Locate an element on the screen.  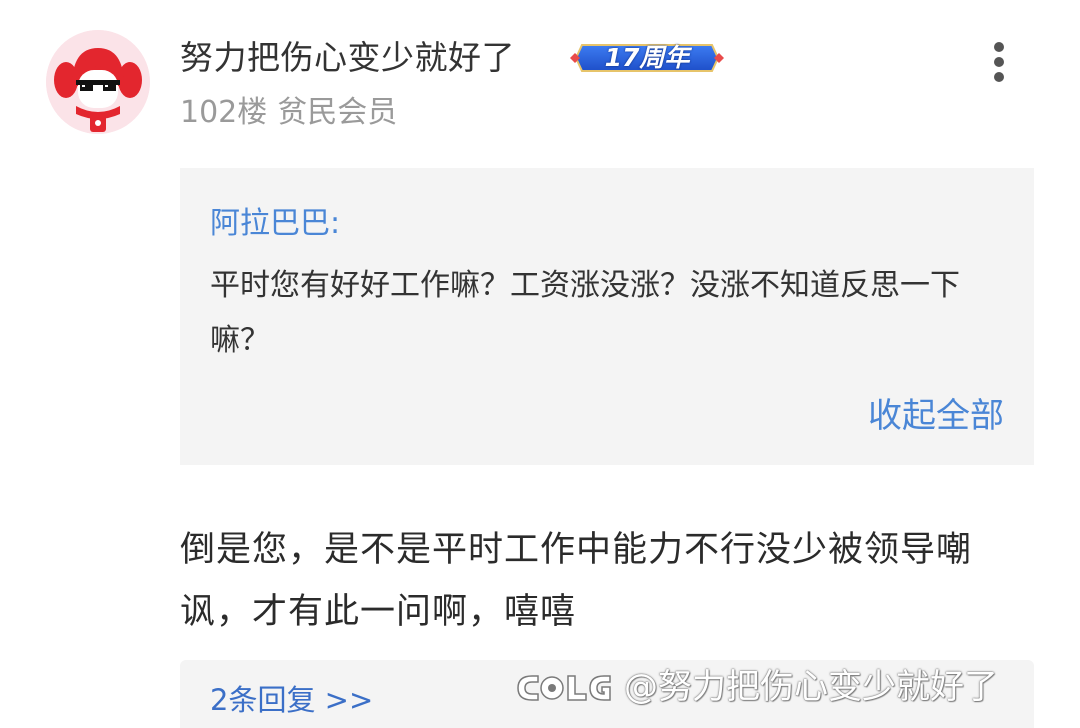
view-replies-link: 2条回复 >> is located at coordinates (291, 700).